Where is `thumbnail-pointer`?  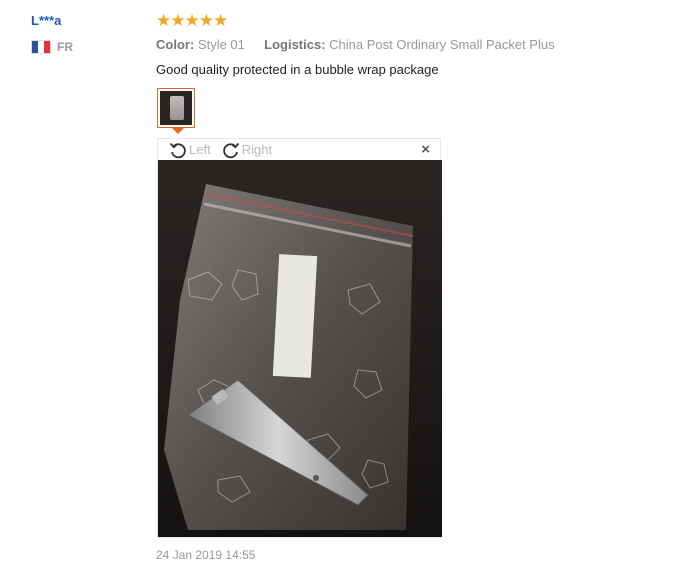 thumbnail-pointer is located at coordinates (178, 131).